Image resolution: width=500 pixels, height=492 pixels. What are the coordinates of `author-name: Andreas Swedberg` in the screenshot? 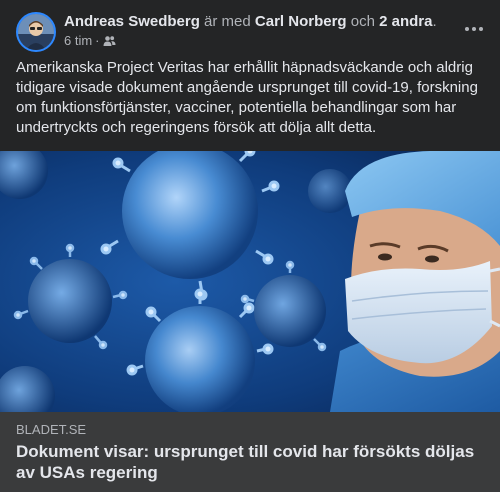 It's located at (132, 21).